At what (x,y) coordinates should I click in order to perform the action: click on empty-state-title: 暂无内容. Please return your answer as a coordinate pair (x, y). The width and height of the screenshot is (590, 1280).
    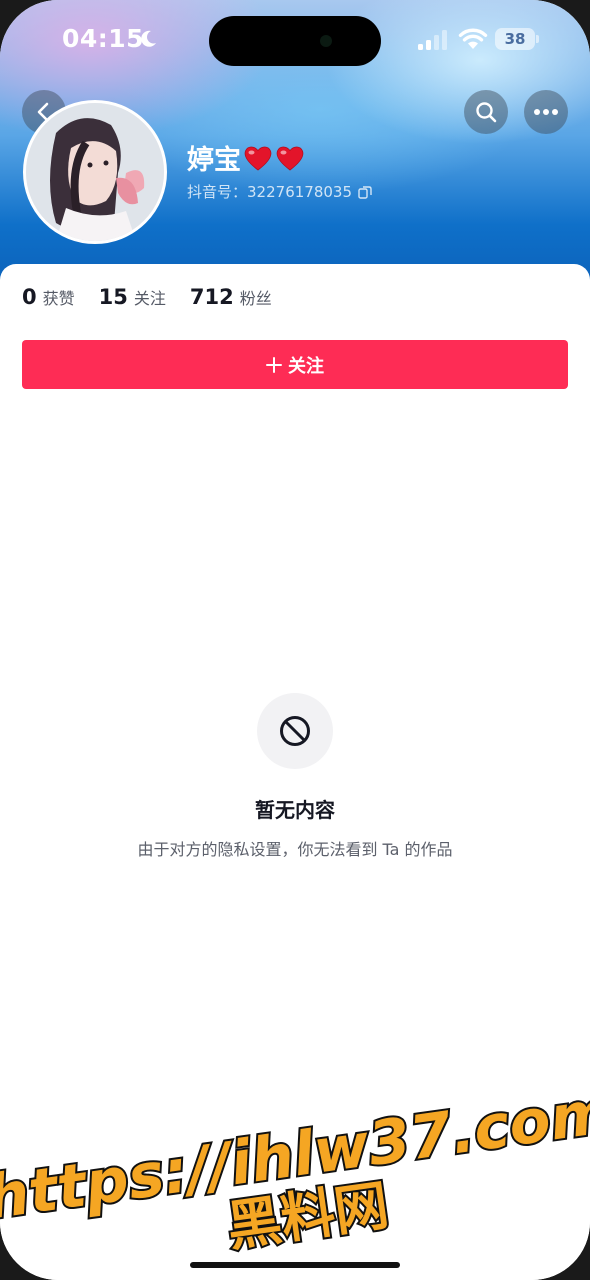
    Looking at the image, I should click on (295, 810).